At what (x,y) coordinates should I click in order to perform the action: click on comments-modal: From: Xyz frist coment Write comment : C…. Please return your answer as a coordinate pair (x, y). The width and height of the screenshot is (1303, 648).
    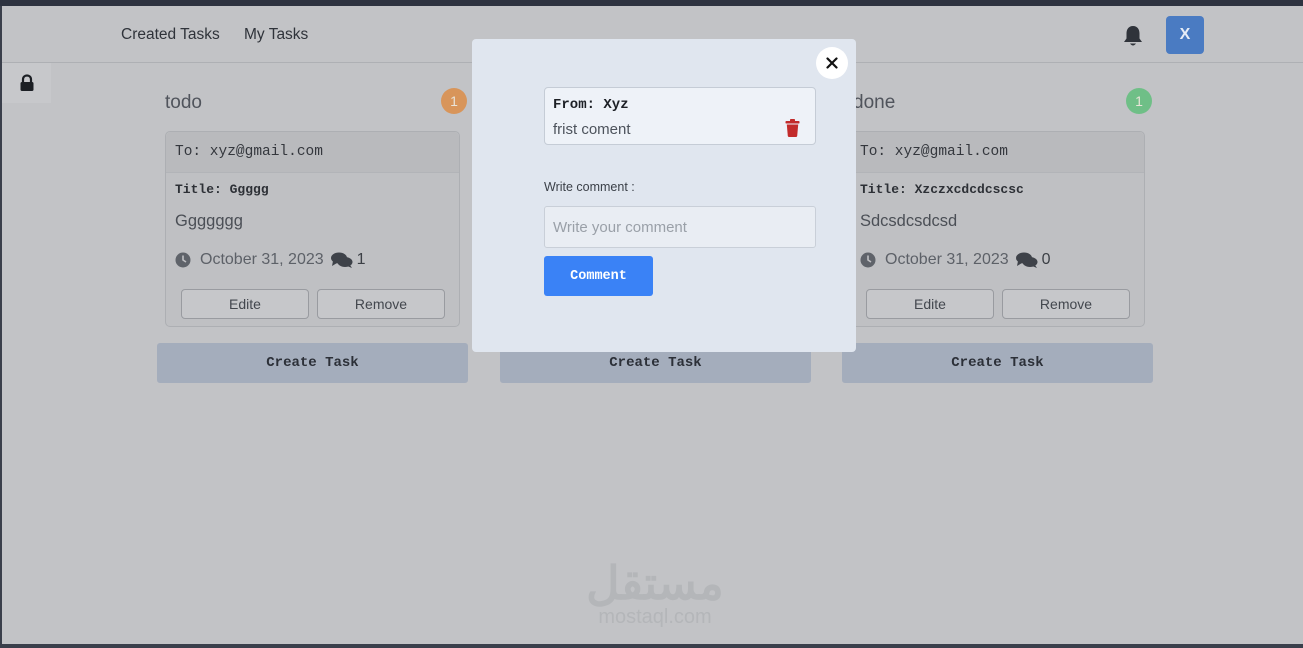
    Looking at the image, I should click on (664, 195).